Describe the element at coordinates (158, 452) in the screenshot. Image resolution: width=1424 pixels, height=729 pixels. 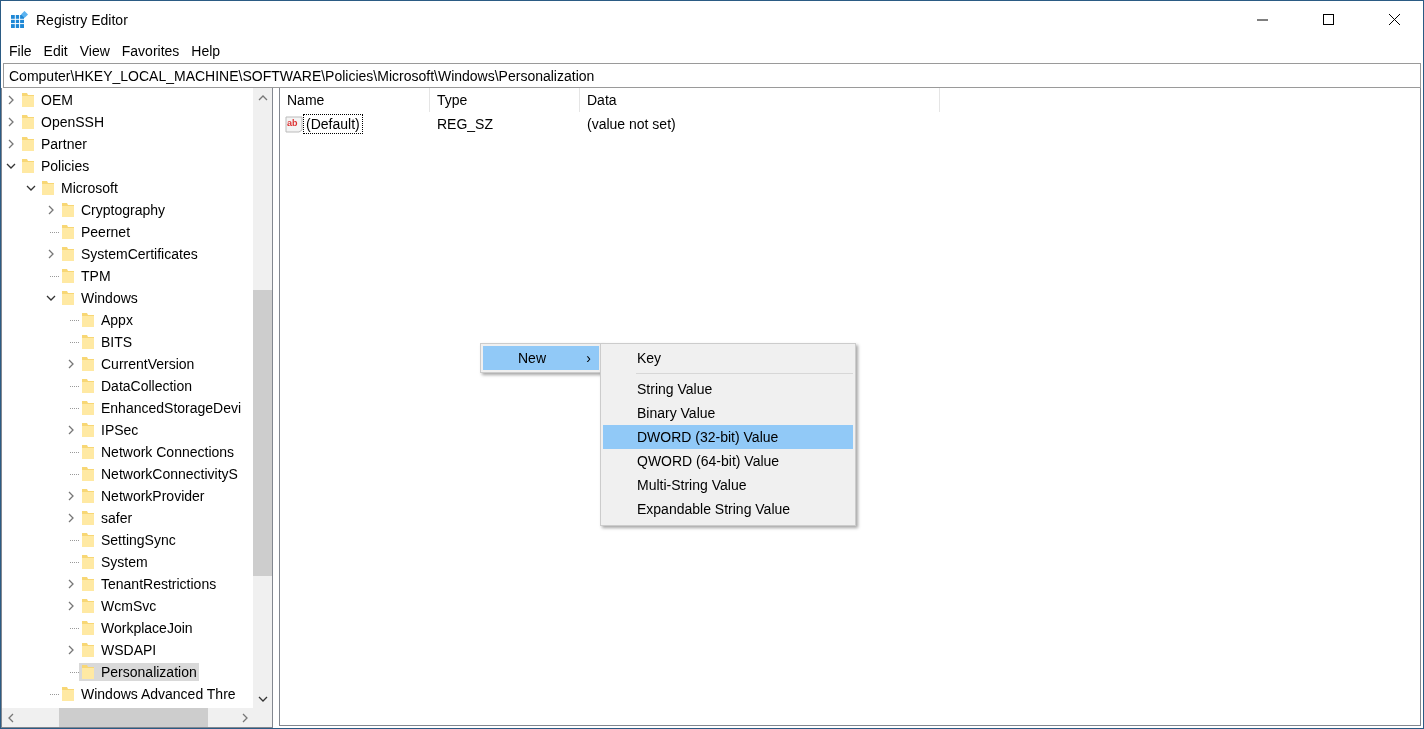
I see `tree-item: Network Connections` at that location.